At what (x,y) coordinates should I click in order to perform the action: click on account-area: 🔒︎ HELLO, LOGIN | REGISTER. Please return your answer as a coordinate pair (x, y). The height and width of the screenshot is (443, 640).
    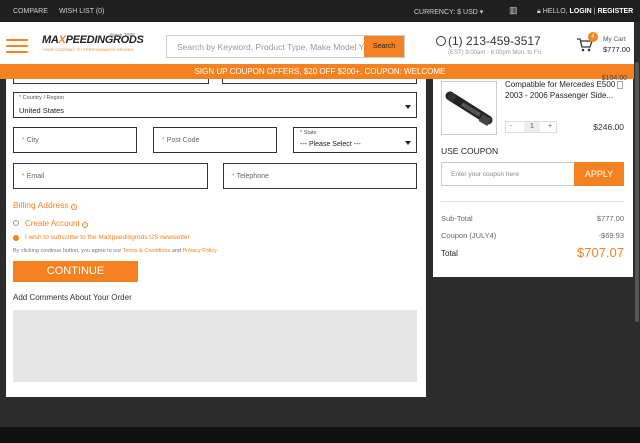
    Looking at the image, I should click on (585, 11).